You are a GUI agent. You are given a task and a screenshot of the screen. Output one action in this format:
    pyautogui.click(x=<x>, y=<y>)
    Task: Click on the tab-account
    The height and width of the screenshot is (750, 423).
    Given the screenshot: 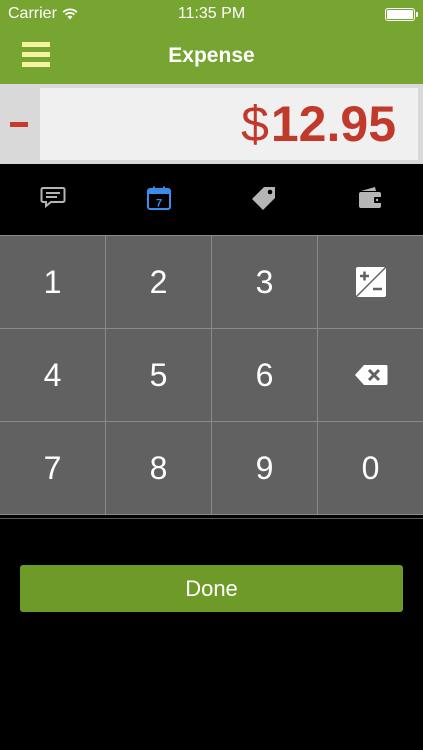 What is the action you would take?
    pyautogui.click(x=370, y=198)
    